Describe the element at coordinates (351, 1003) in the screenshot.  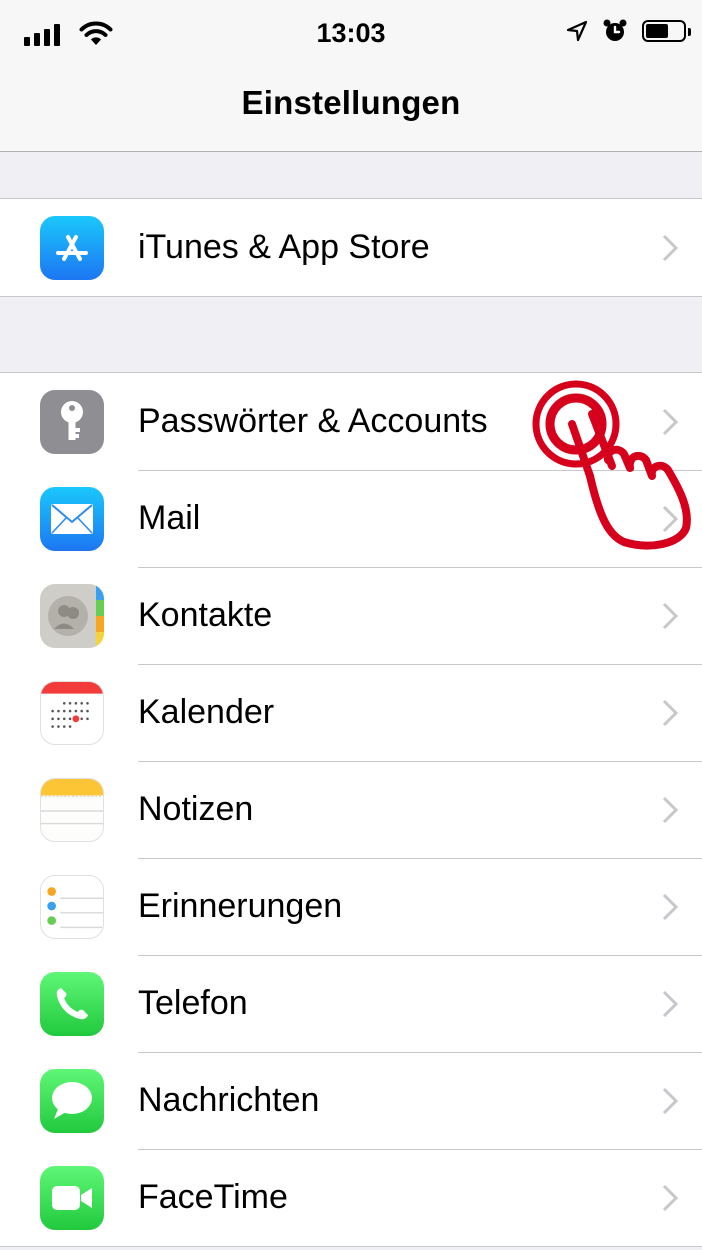
I see `settings-row-phone: Telefon` at that location.